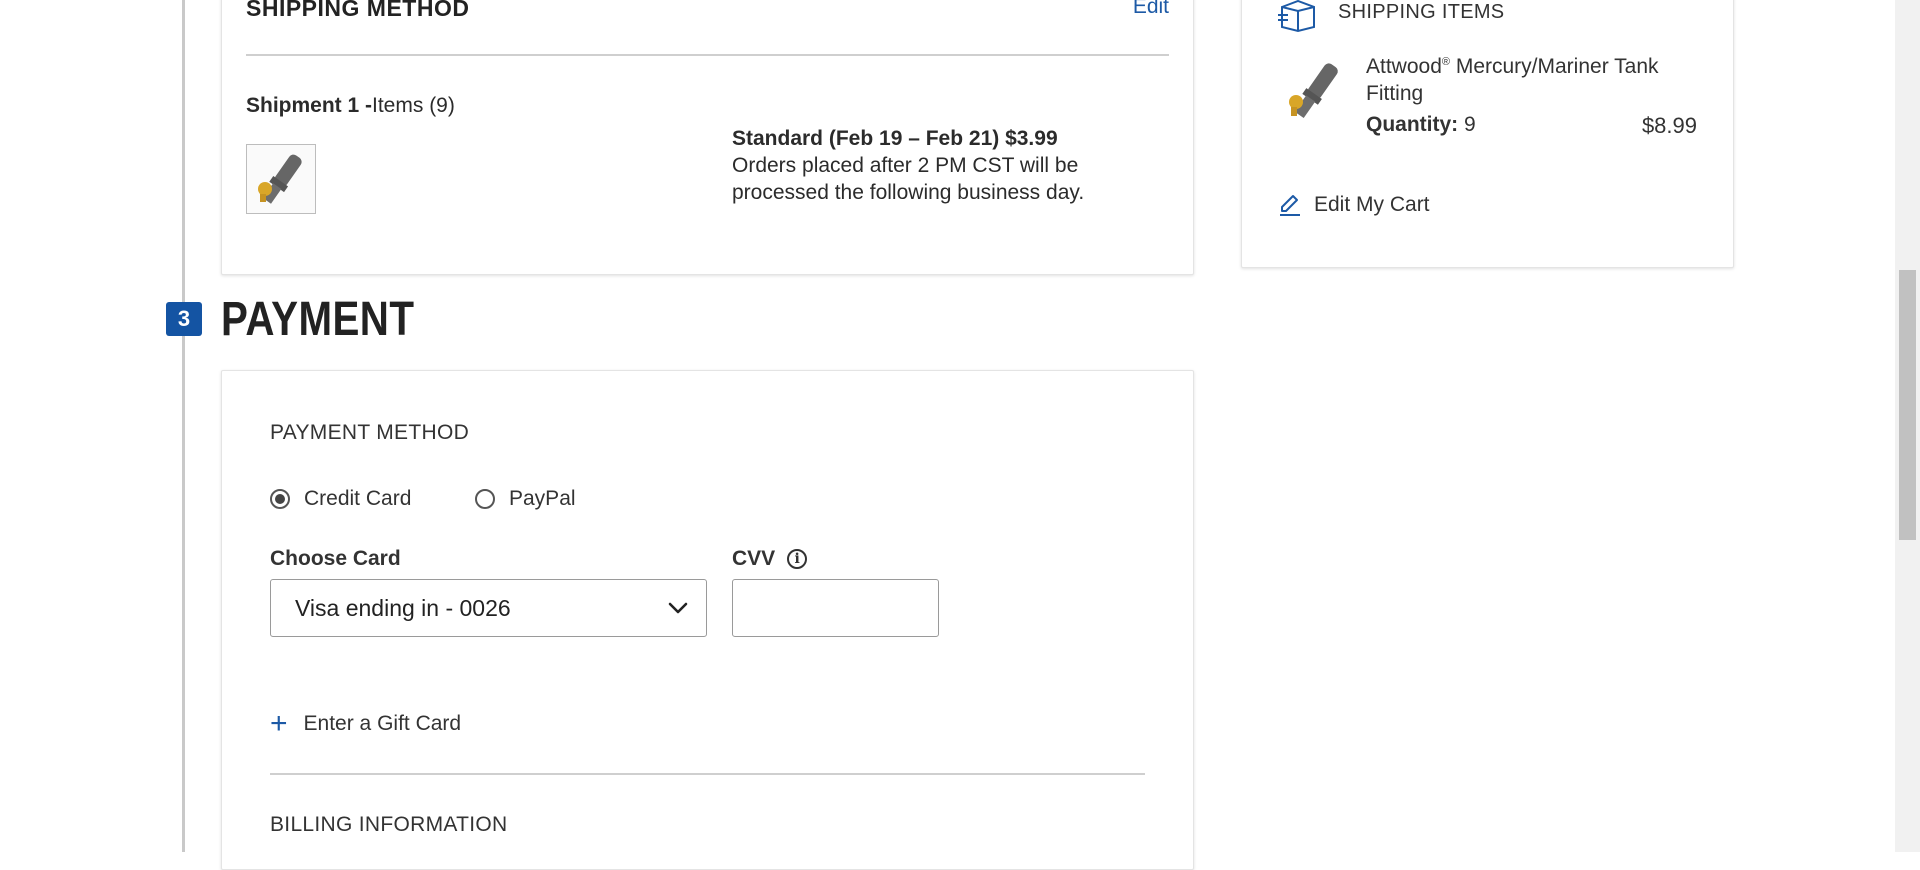  I want to click on info-icon: i, so click(797, 559).